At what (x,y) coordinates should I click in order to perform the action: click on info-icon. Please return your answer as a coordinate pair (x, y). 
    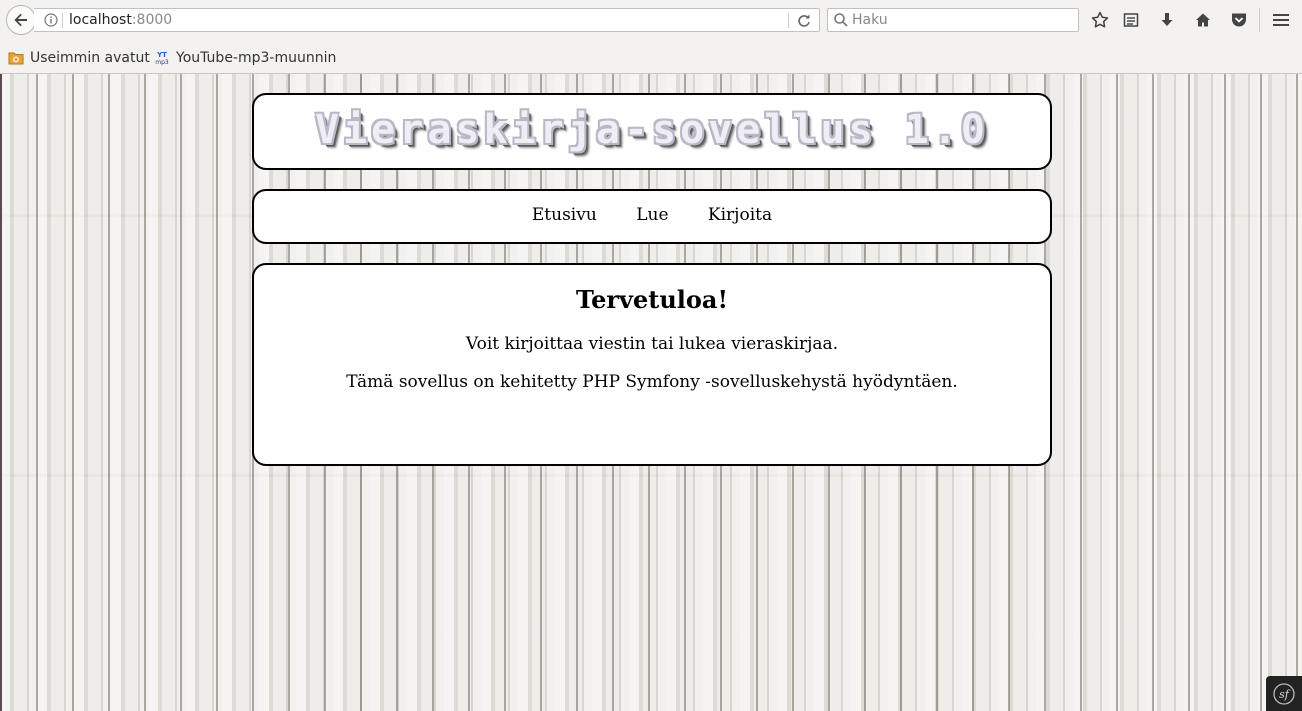
    Looking at the image, I should click on (51, 20).